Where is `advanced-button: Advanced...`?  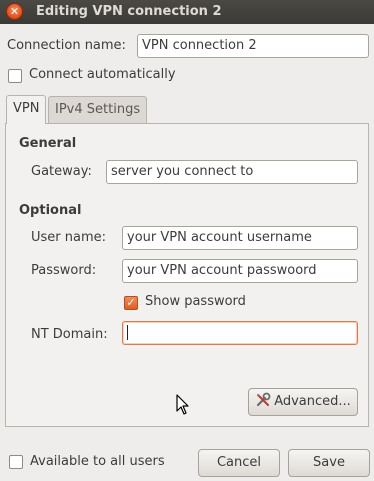 advanced-button: Advanced... is located at coordinates (303, 402).